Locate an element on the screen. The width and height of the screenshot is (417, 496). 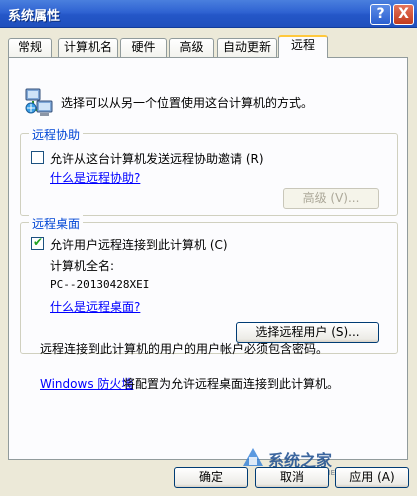
password-note: 远程连接到此计算机的用户的用户帐户必须包含密码。 is located at coordinates (184, 349).